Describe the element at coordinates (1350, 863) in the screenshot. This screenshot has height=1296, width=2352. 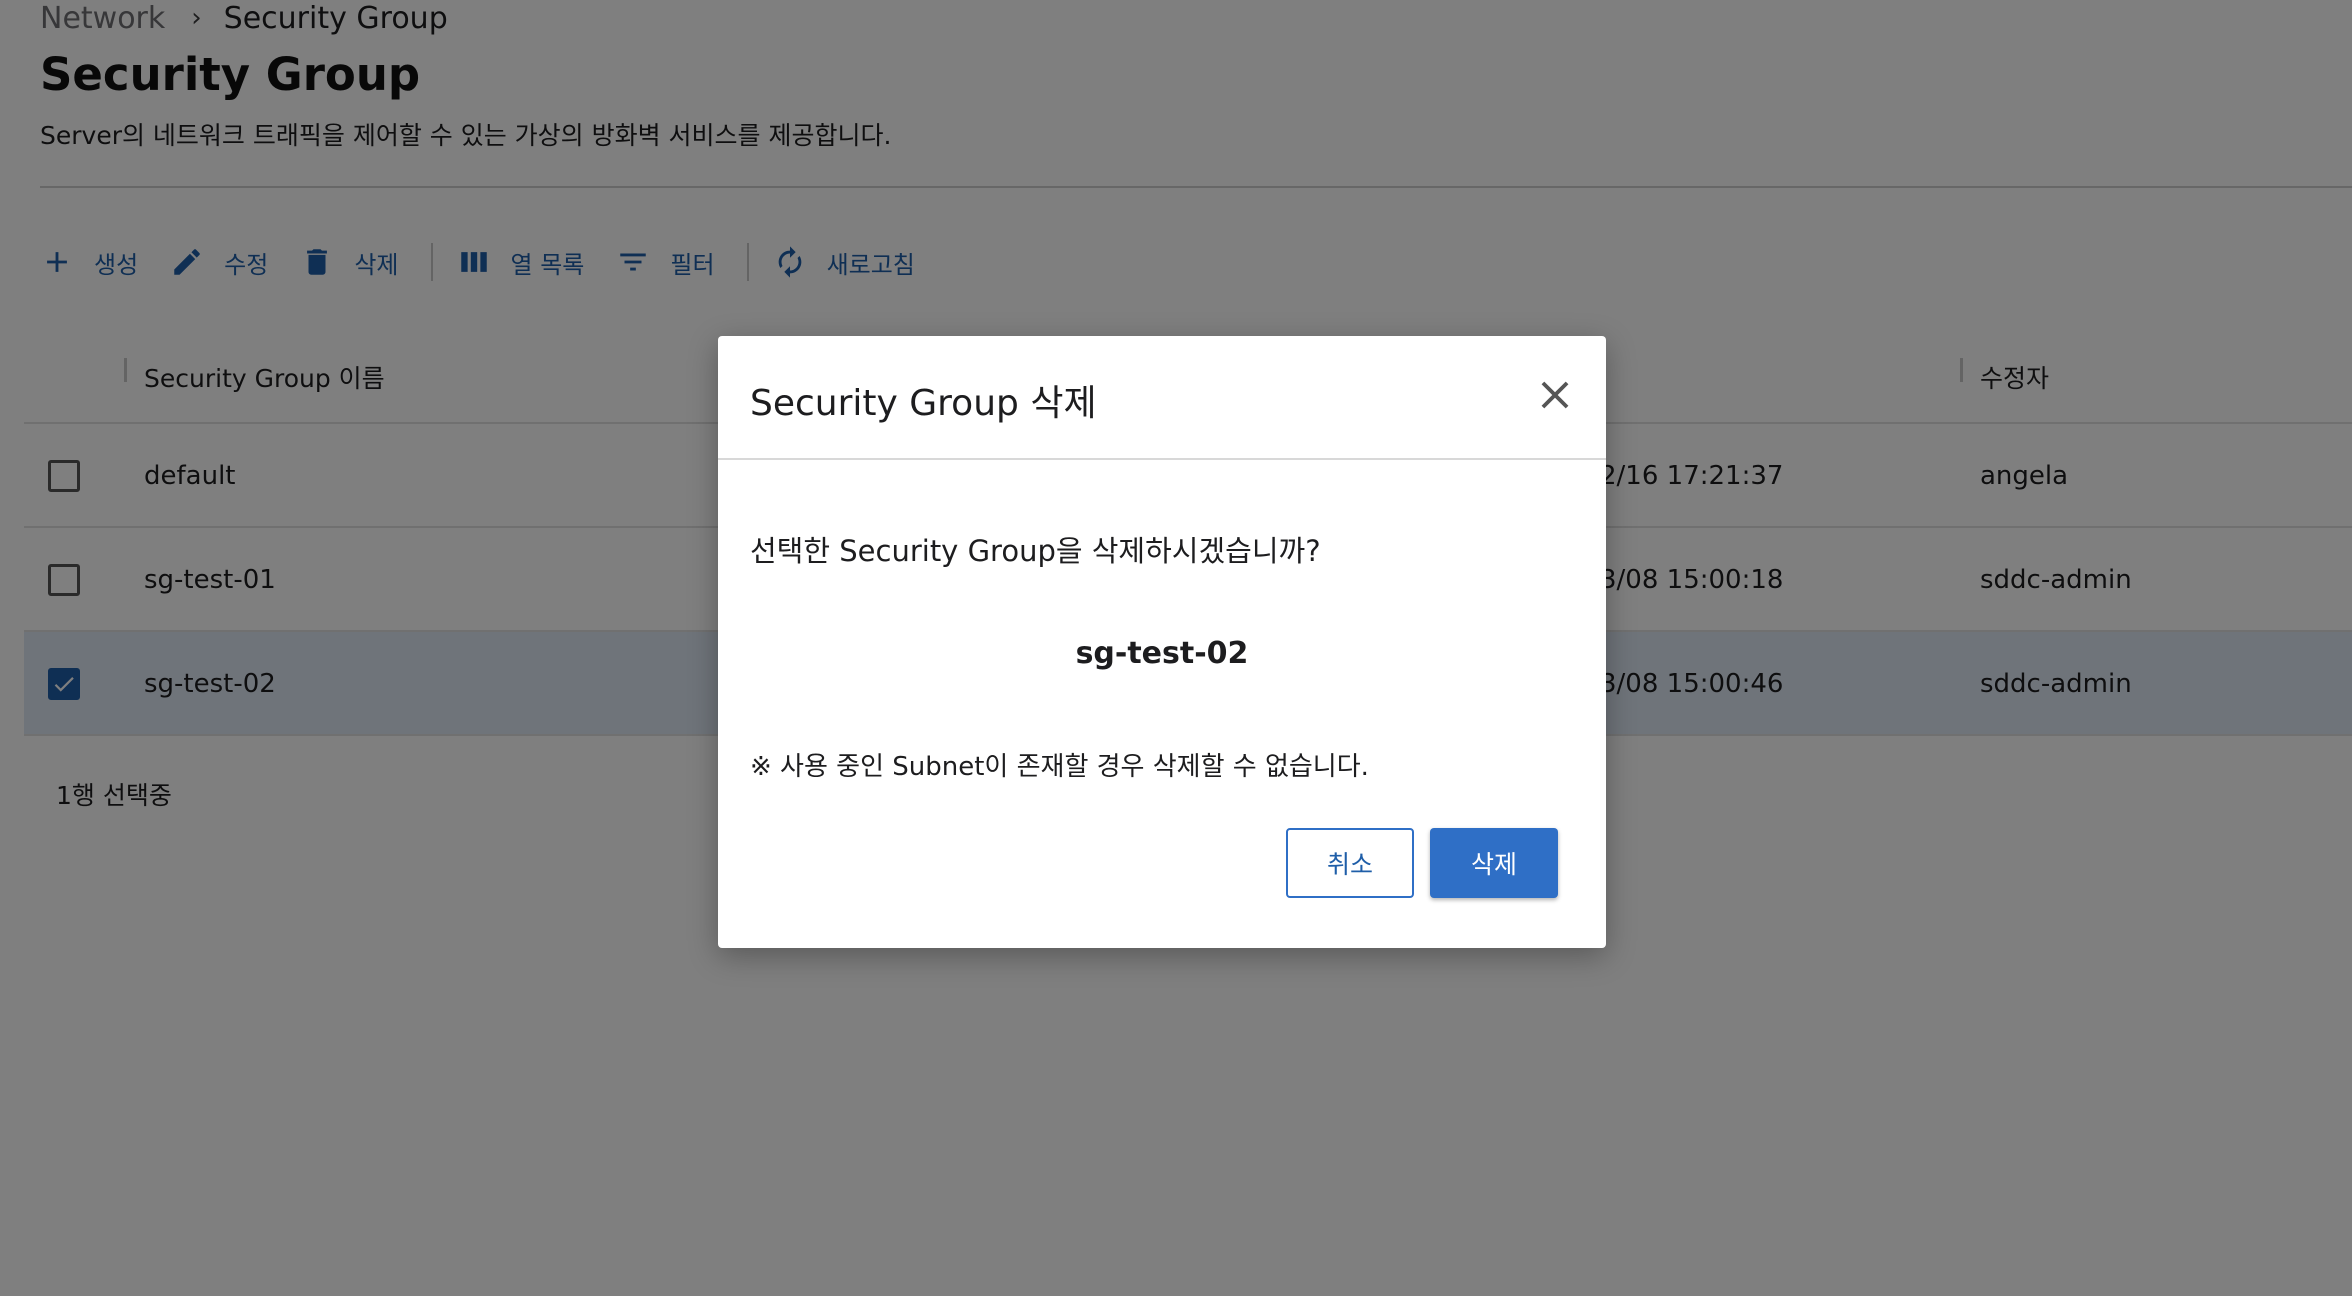
I see `cancel-button: 취소` at that location.